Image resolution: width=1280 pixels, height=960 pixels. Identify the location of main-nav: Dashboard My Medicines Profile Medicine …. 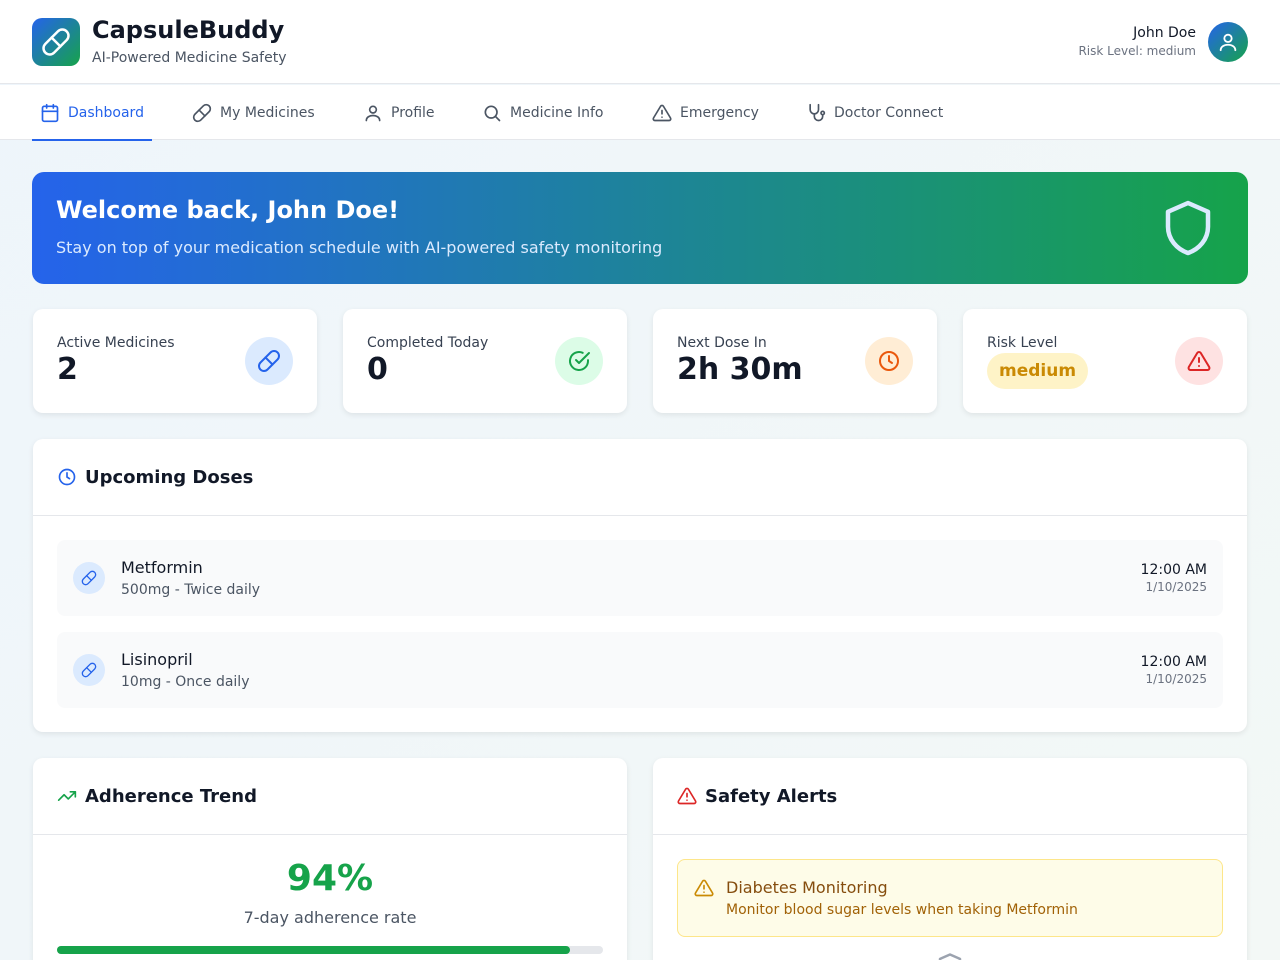
(640, 113).